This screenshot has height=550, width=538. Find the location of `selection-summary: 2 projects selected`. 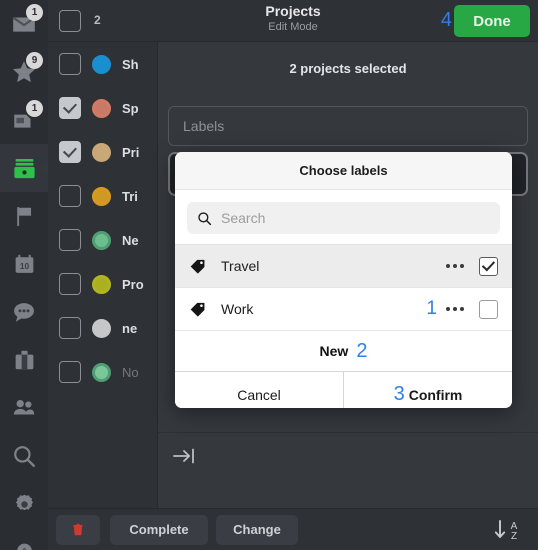

selection-summary: 2 projects selected is located at coordinates (348, 68).